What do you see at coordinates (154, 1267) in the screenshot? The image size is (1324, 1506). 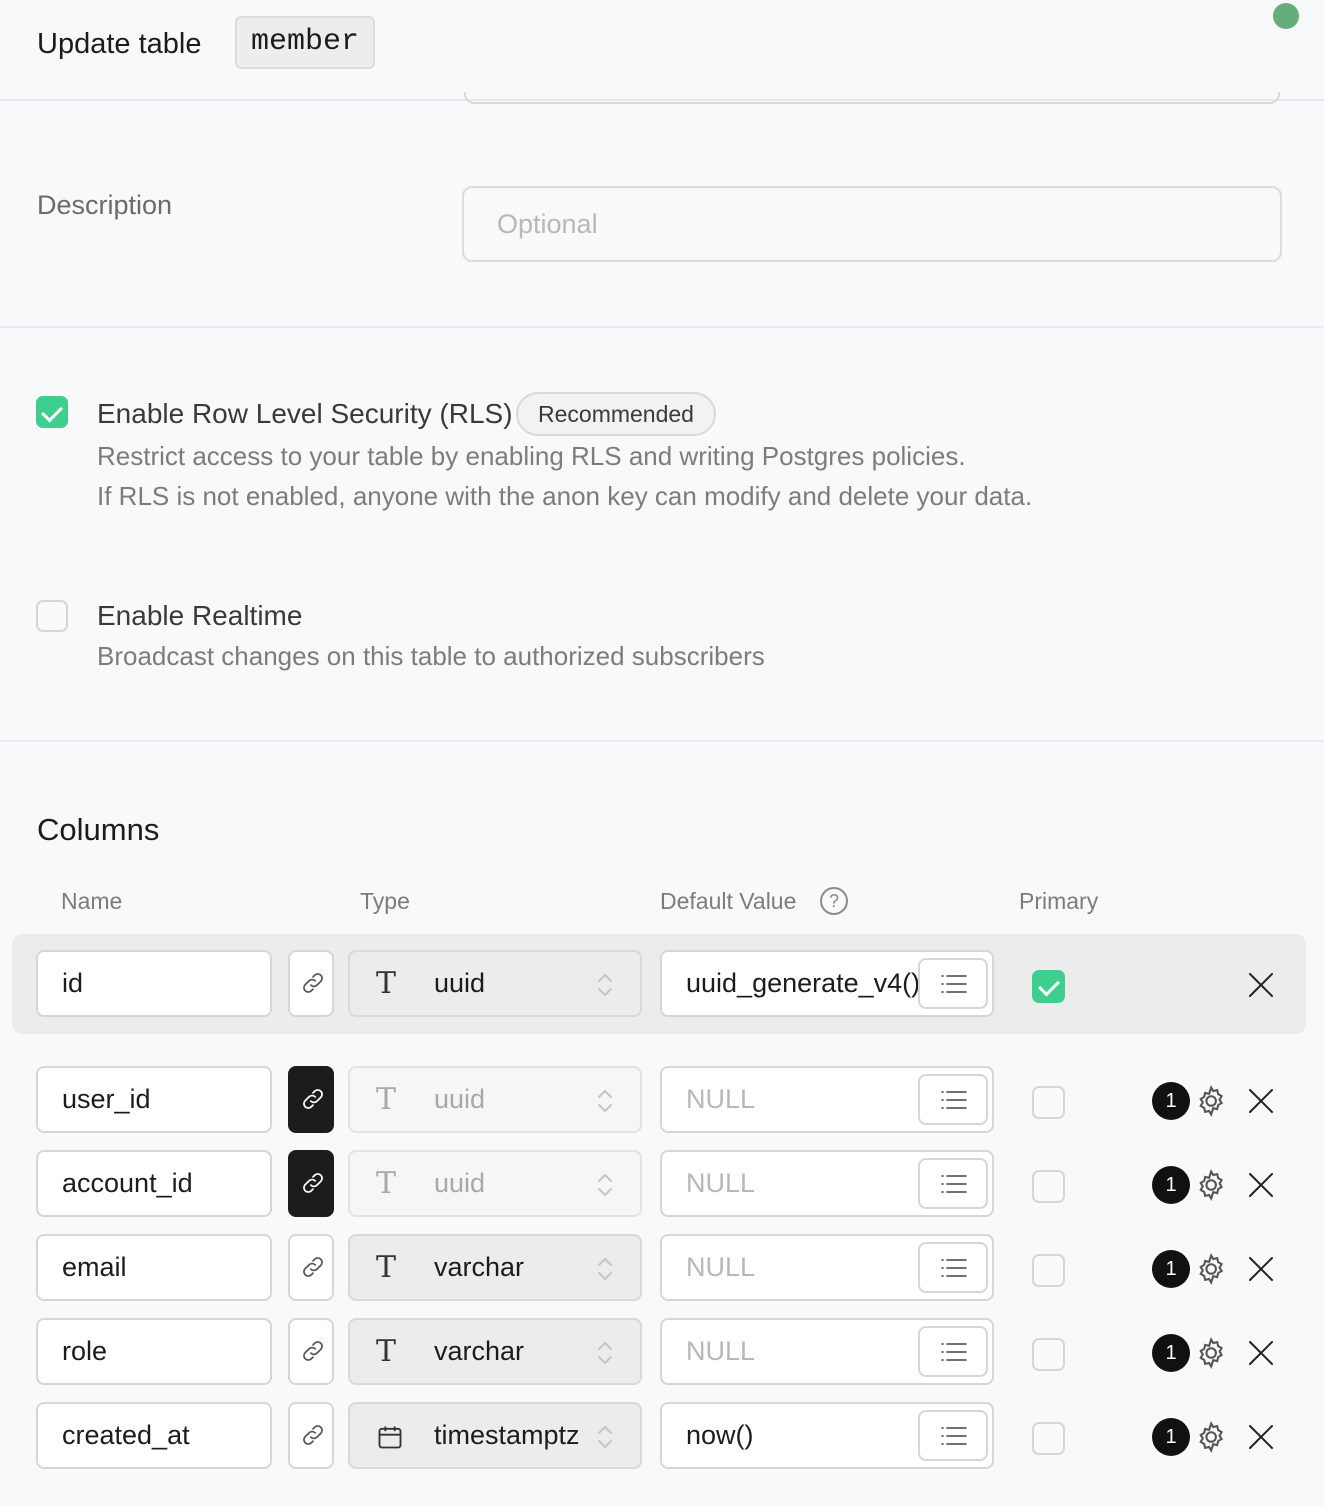 I see `column-name-input: email` at bounding box center [154, 1267].